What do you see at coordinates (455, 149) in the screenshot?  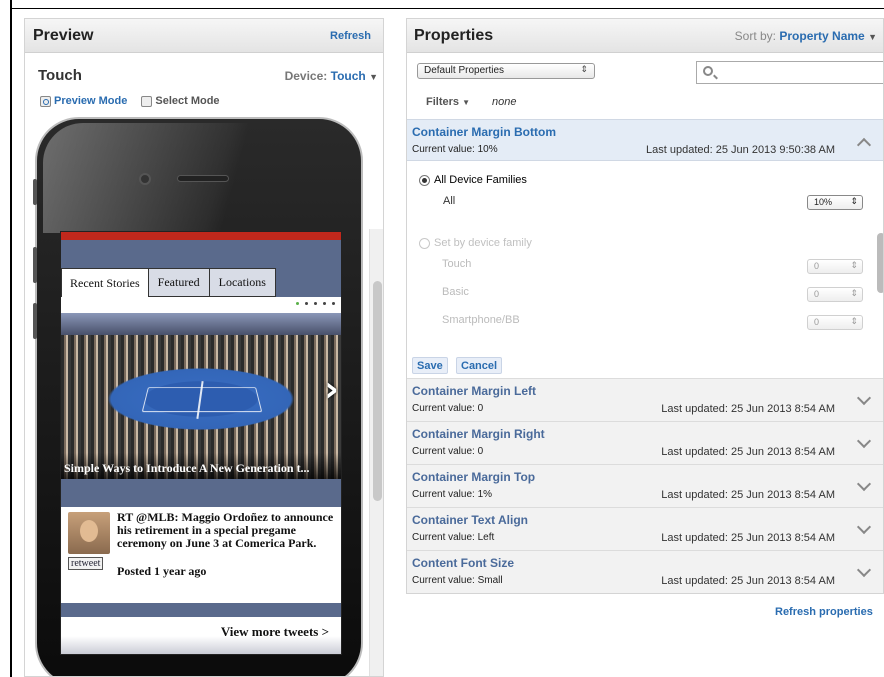 I see `property-current-value: Current value: 10%` at bounding box center [455, 149].